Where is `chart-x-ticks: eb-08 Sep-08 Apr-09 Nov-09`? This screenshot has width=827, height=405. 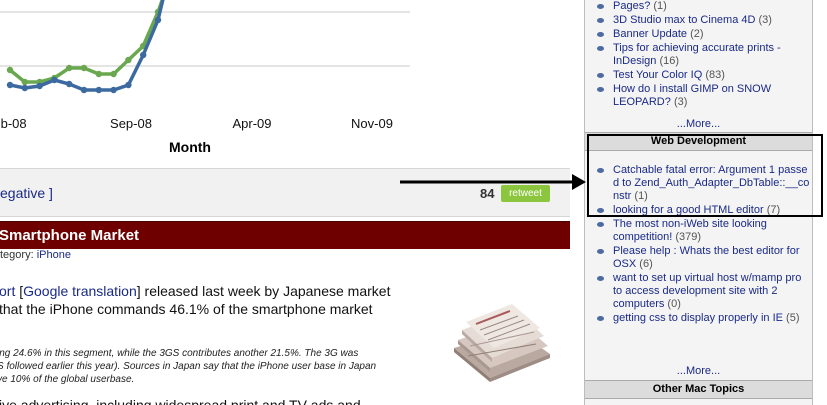 chart-x-ticks: eb-08 Sep-08 Apr-09 Nov-09 is located at coordinates (196, 123).